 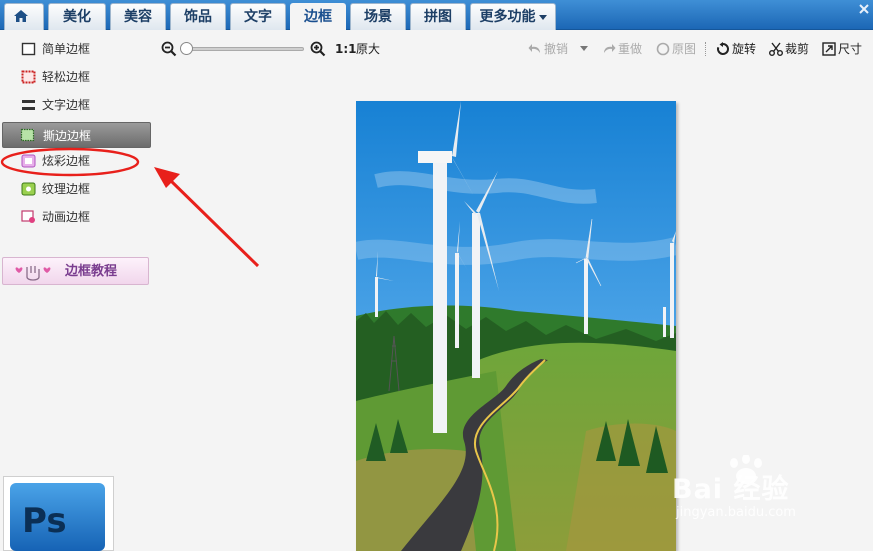 I want to click on sidebar-item-easy-frame: 轻松边框, so click(x=76, y=77).